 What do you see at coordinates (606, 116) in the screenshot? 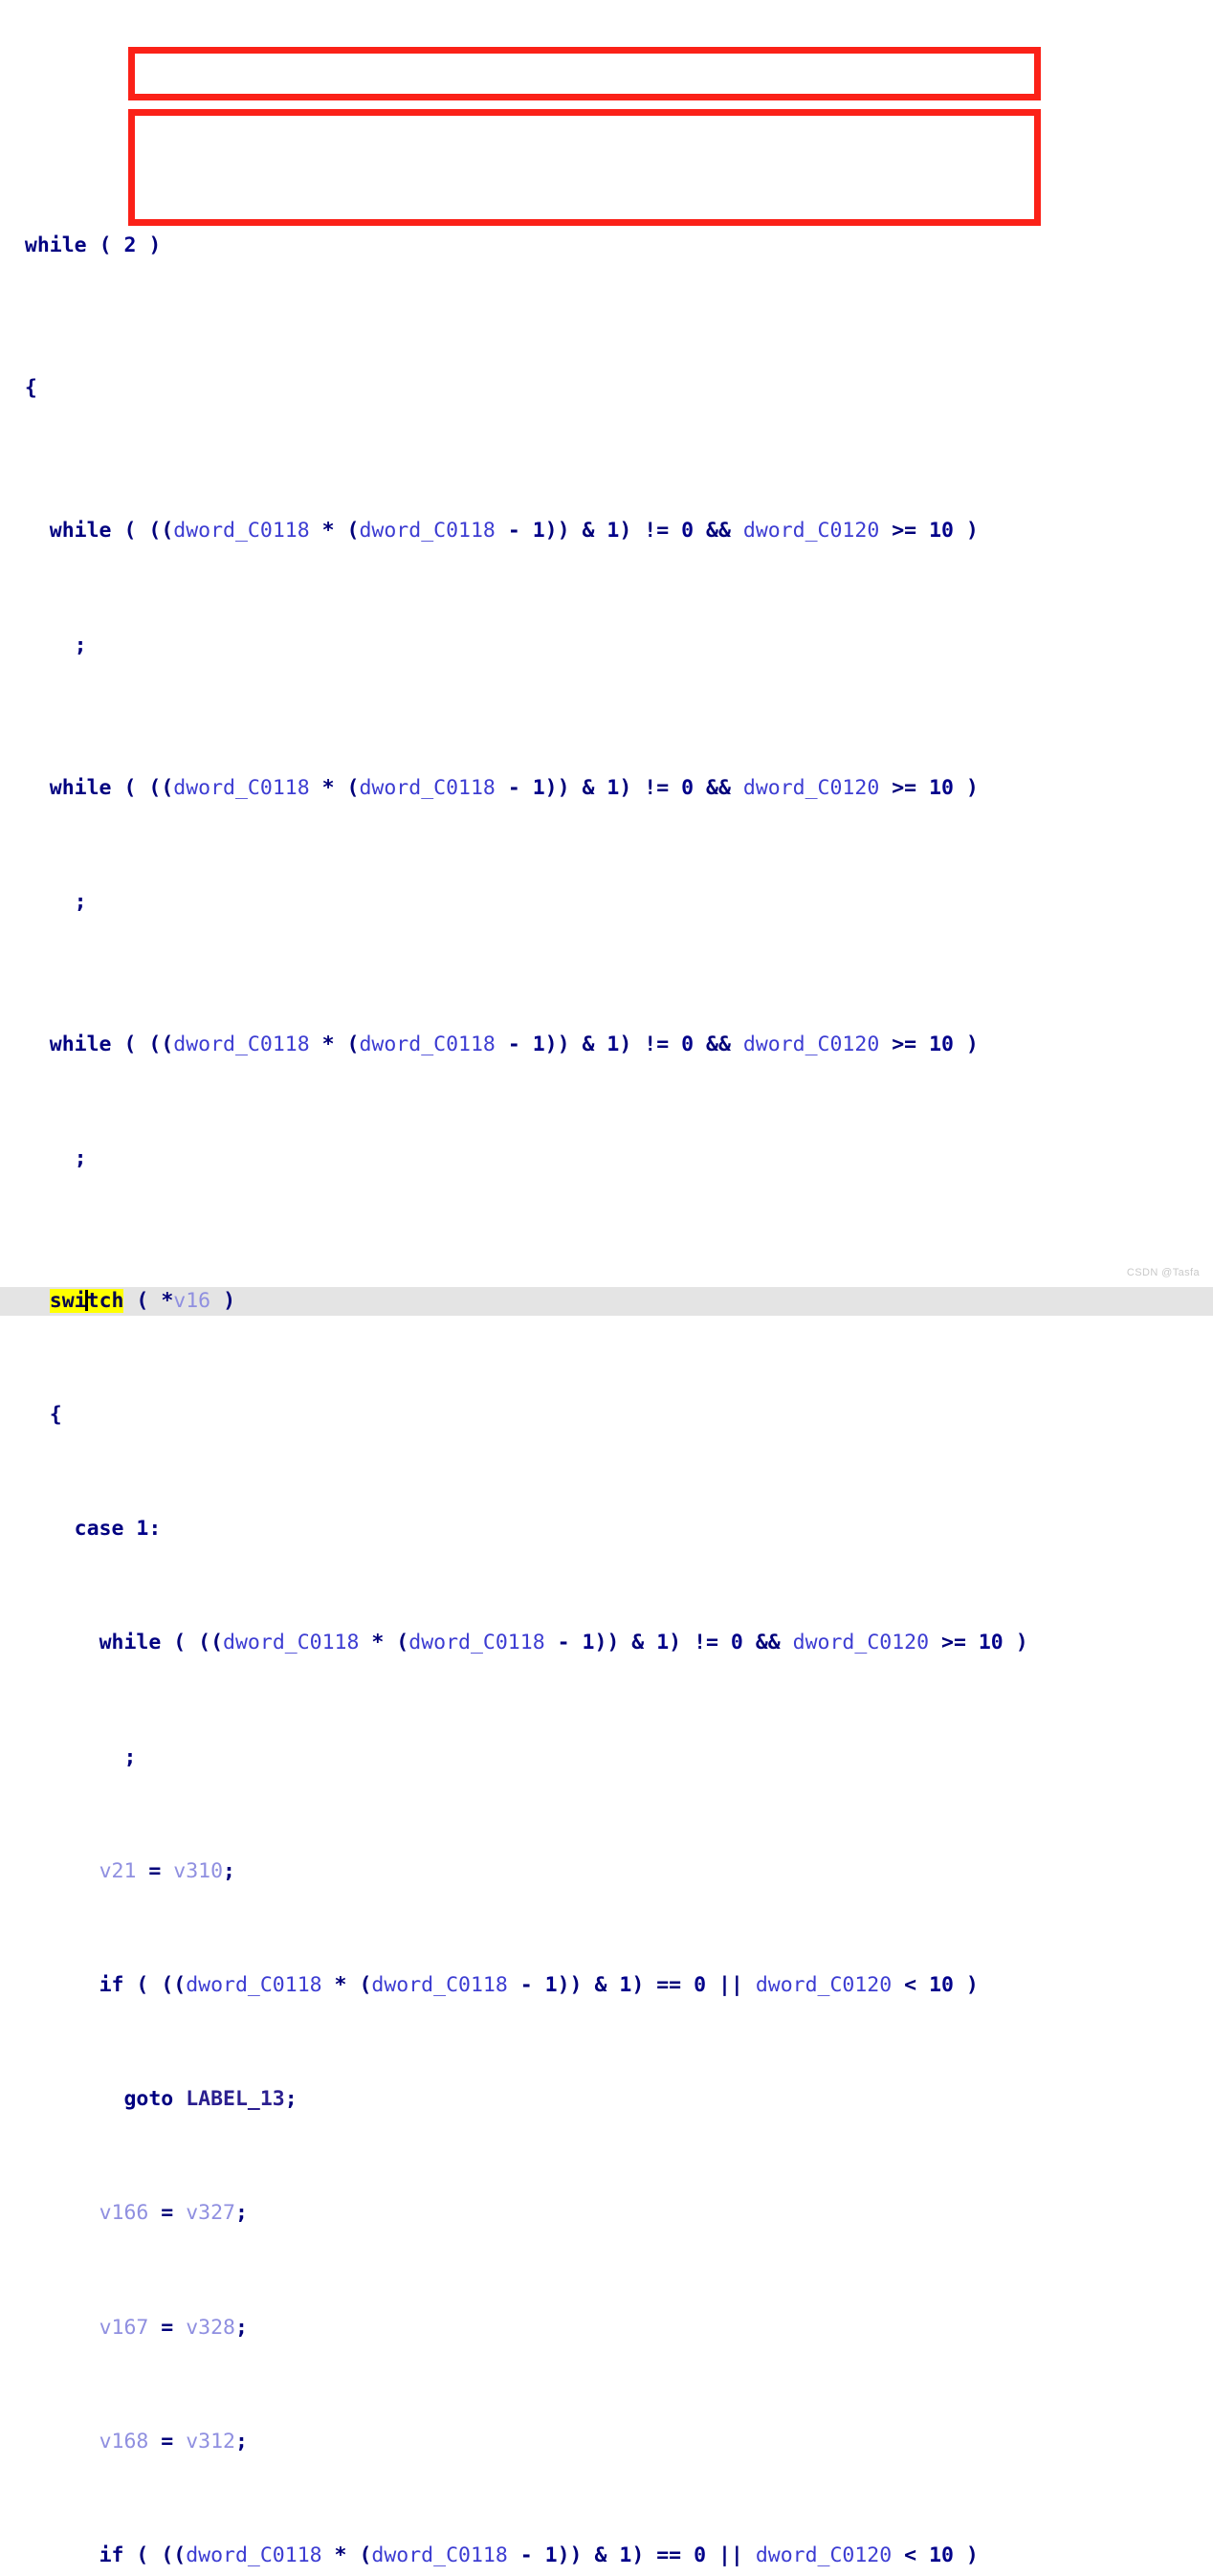
I see `code-line-clipped-top` at bounding box center [606, 116].